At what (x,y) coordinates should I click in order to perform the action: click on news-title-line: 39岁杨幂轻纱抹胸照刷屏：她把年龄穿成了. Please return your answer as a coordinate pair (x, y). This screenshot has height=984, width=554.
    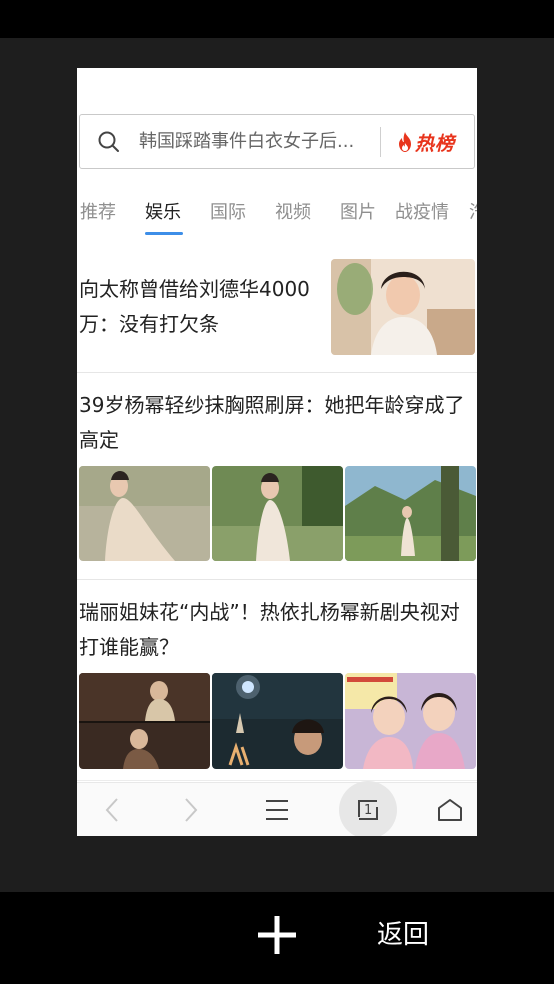
    Looking at the image, I should click on (272, 405).